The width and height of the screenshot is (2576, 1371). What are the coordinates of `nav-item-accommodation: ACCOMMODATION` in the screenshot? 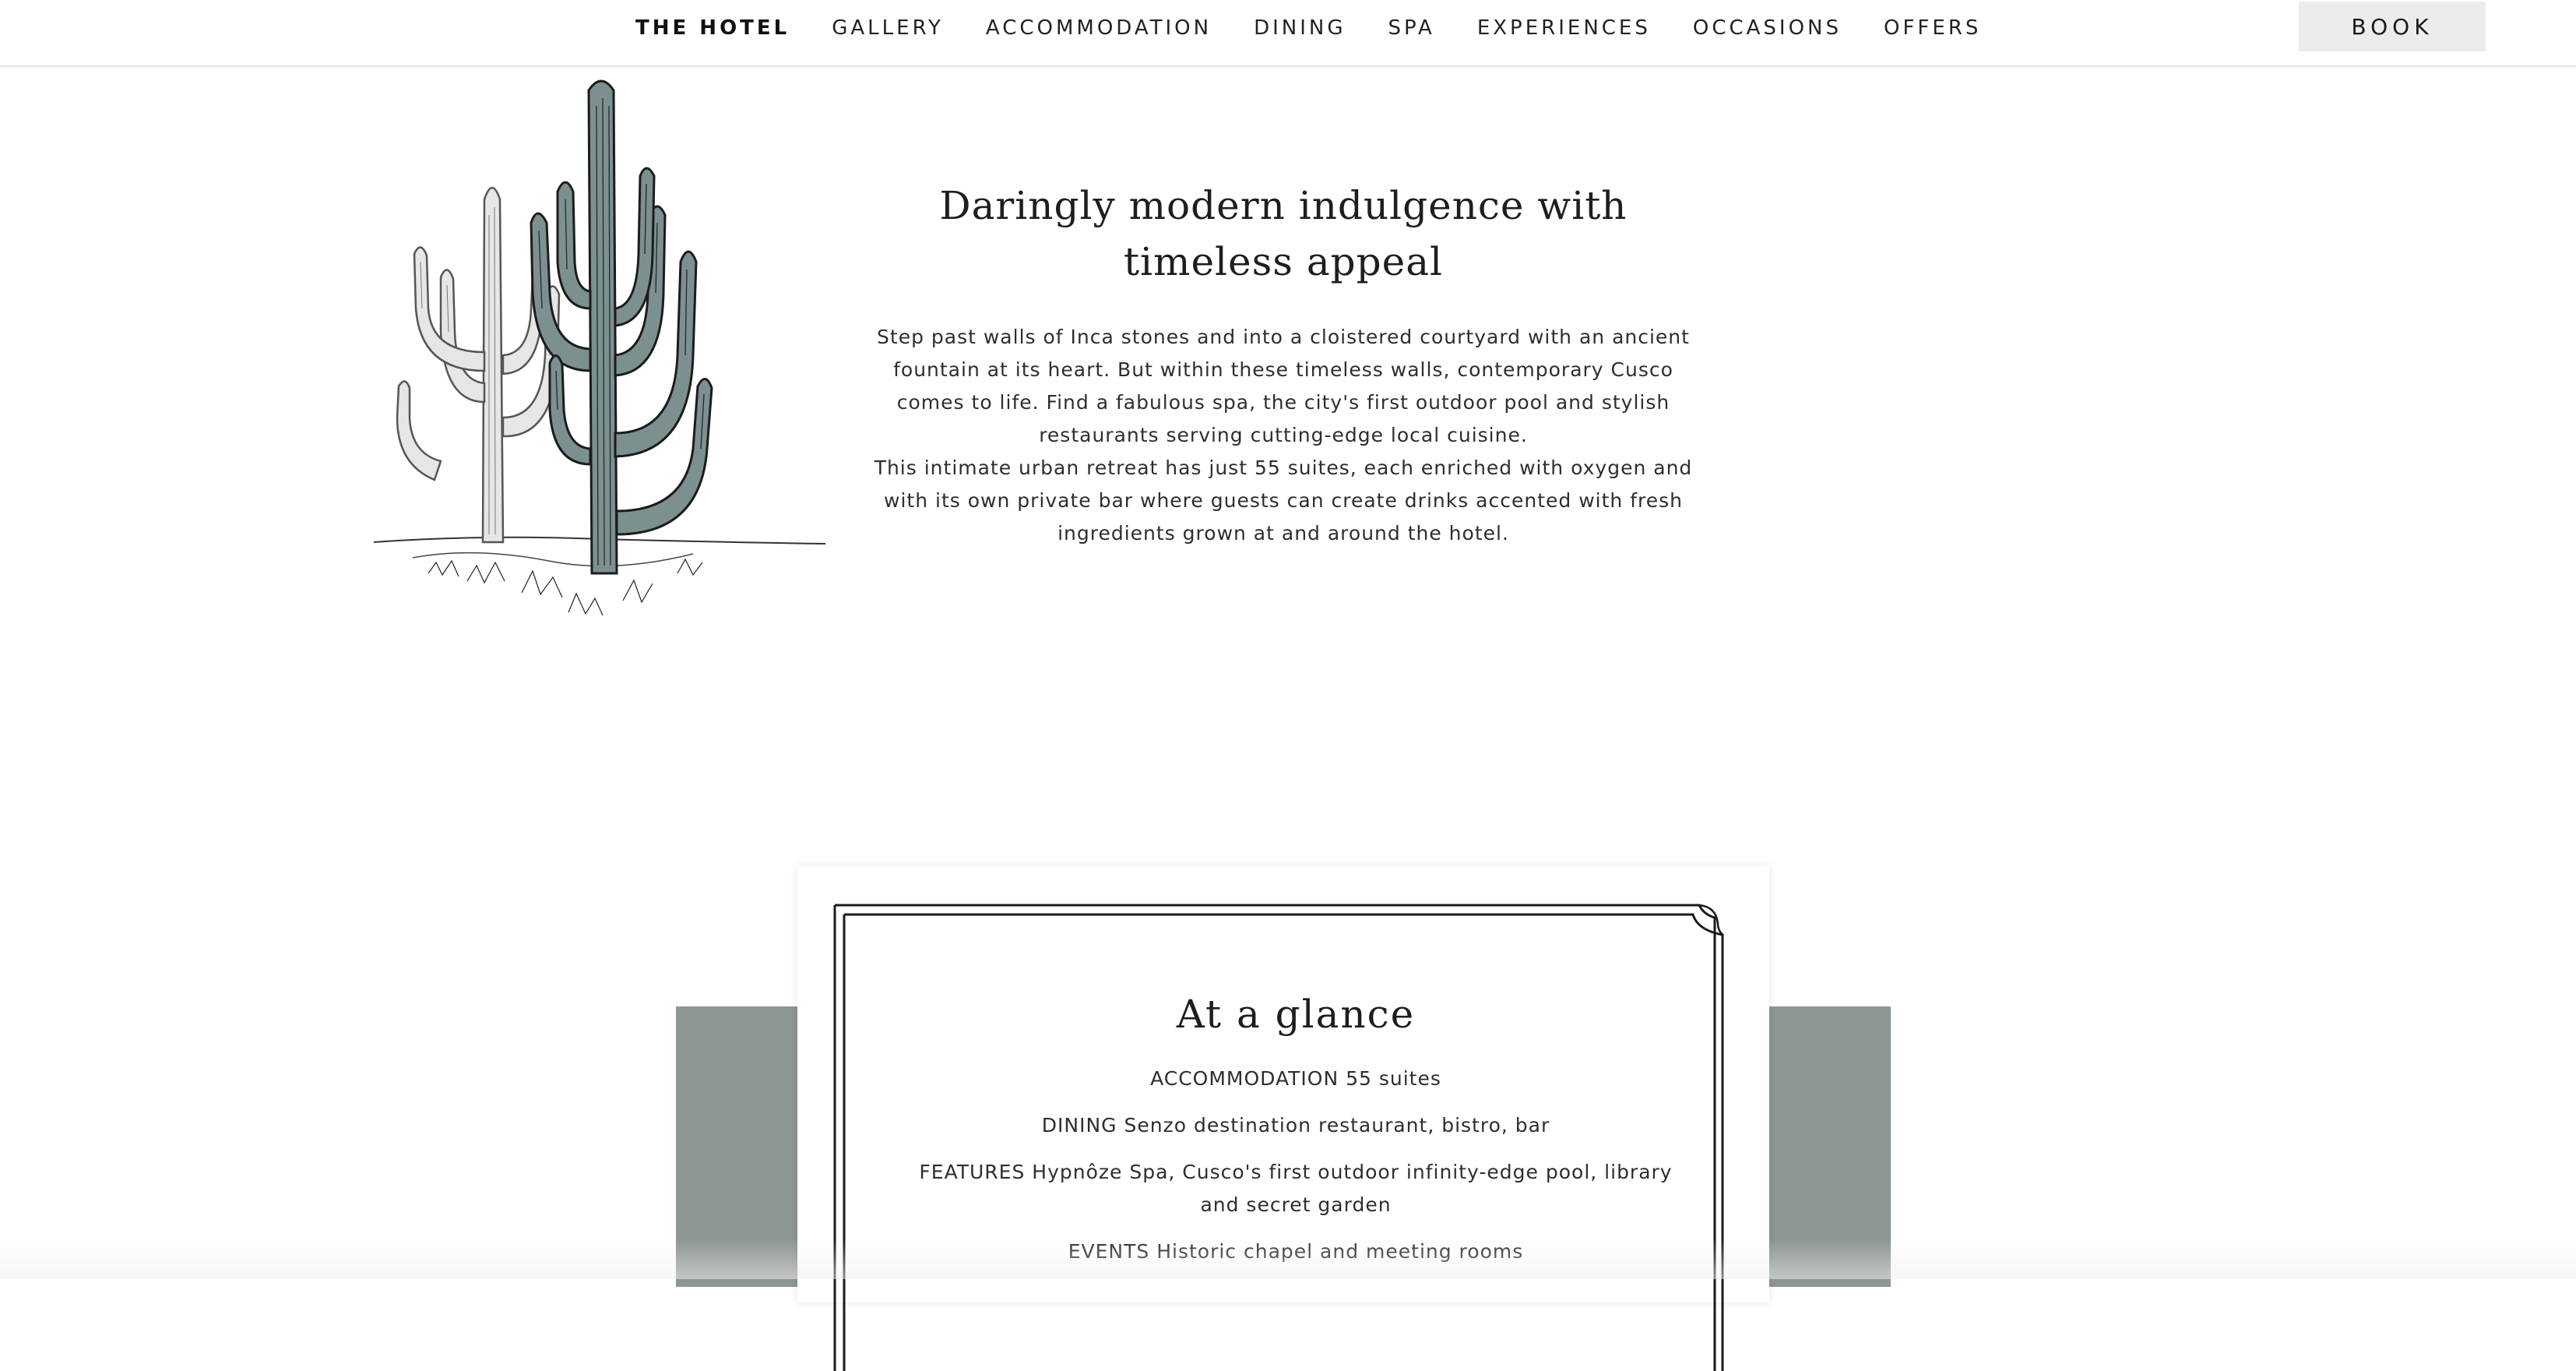 It's located at (1099, 28).